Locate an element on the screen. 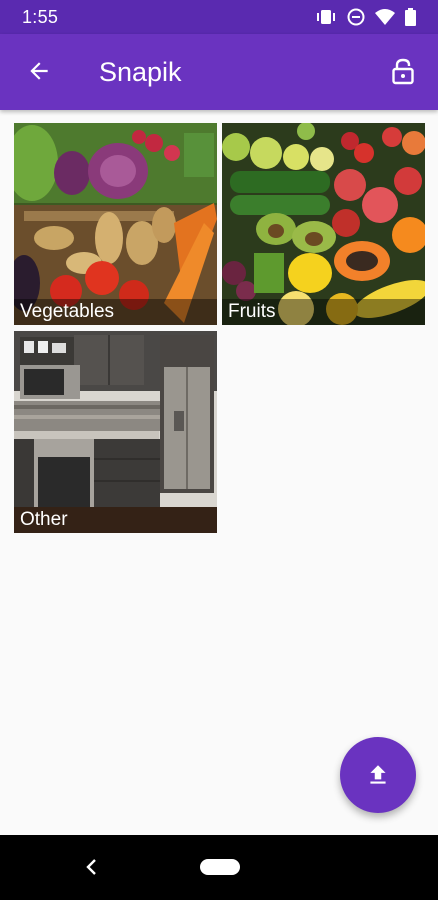  wifi-icon is located at coordinates (385, 17).